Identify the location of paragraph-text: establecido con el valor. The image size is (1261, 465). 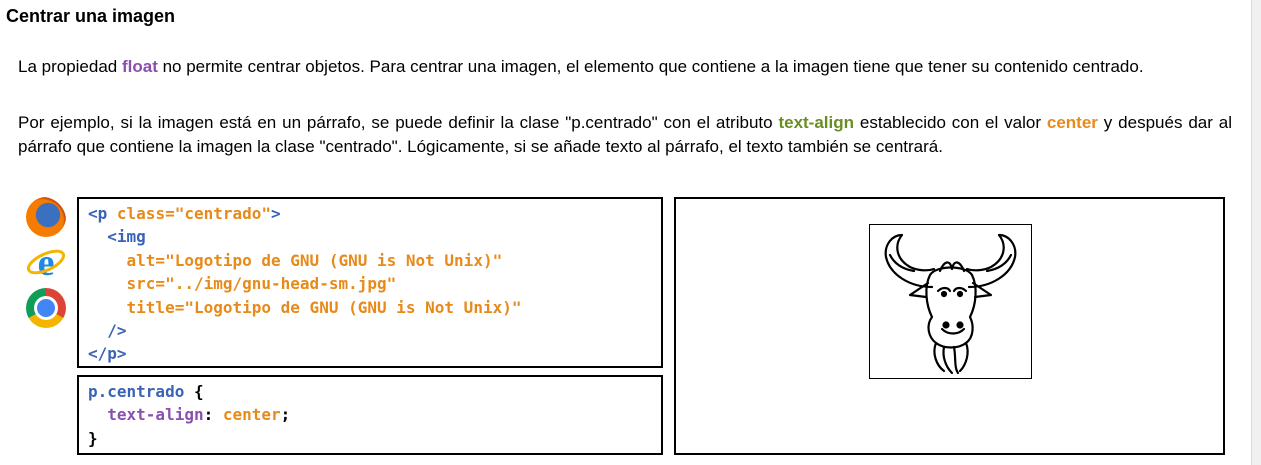
(950, 122).